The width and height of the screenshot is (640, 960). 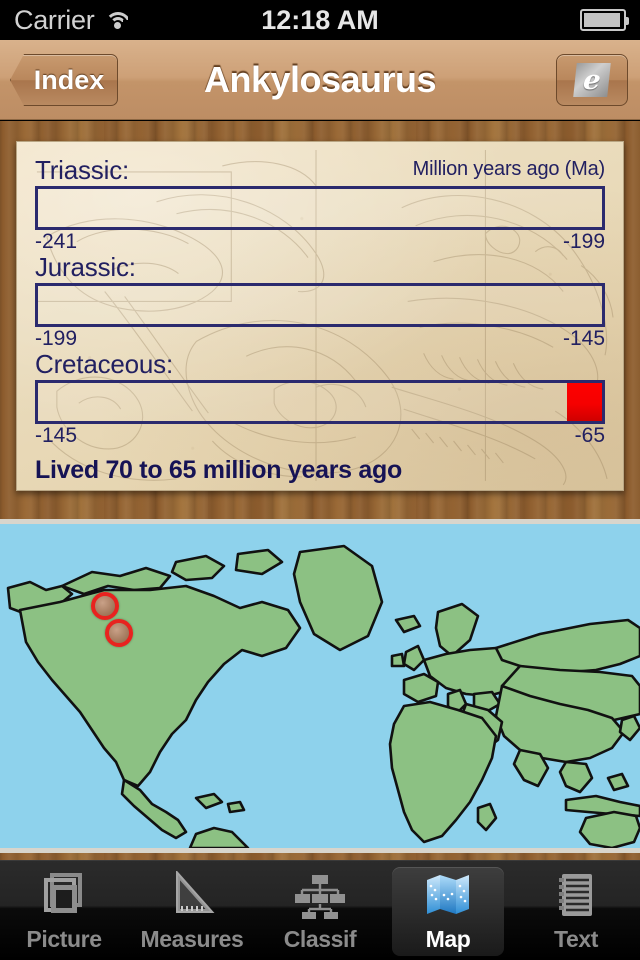 I want to click on era-end-triassic: -199, so click(x=583, y=242).